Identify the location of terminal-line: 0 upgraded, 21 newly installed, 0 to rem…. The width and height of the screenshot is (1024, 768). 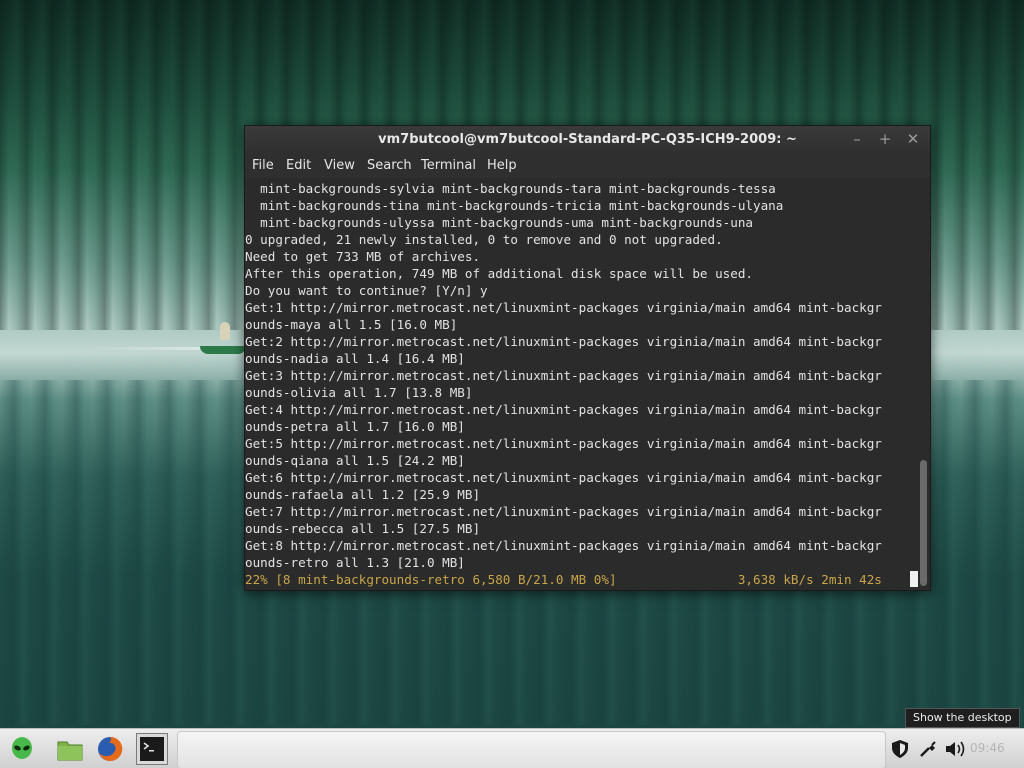
(484, 239).